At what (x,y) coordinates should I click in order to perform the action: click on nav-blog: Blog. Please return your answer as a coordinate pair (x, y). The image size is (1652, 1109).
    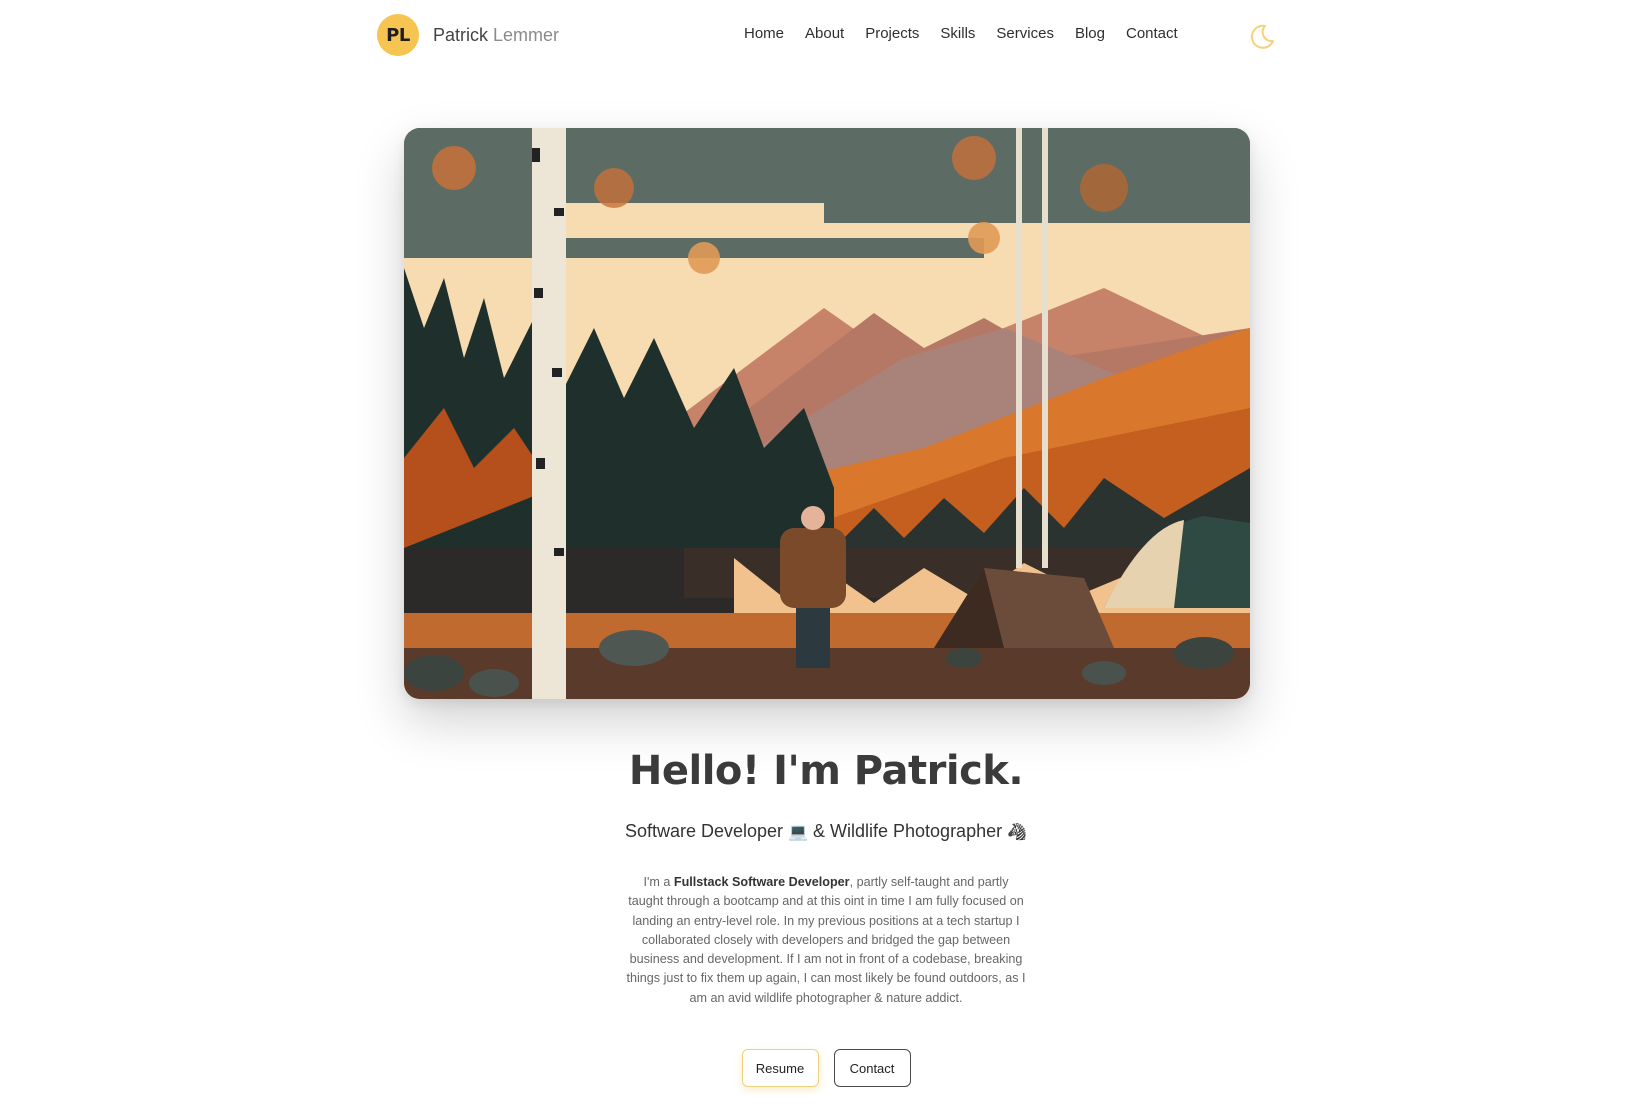
    Looking at the image, I should click on (1090, 33).